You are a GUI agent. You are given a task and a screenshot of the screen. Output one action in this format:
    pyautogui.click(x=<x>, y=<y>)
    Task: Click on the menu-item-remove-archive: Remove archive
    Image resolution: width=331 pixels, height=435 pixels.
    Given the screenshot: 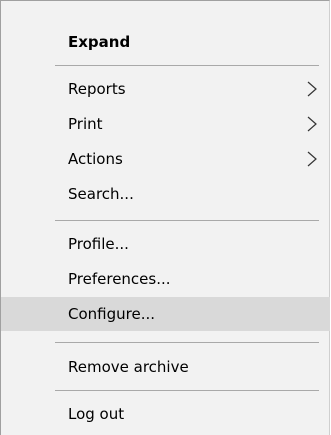 What is the action you would take?
    pyautogui.click(x=165, y=367)
    